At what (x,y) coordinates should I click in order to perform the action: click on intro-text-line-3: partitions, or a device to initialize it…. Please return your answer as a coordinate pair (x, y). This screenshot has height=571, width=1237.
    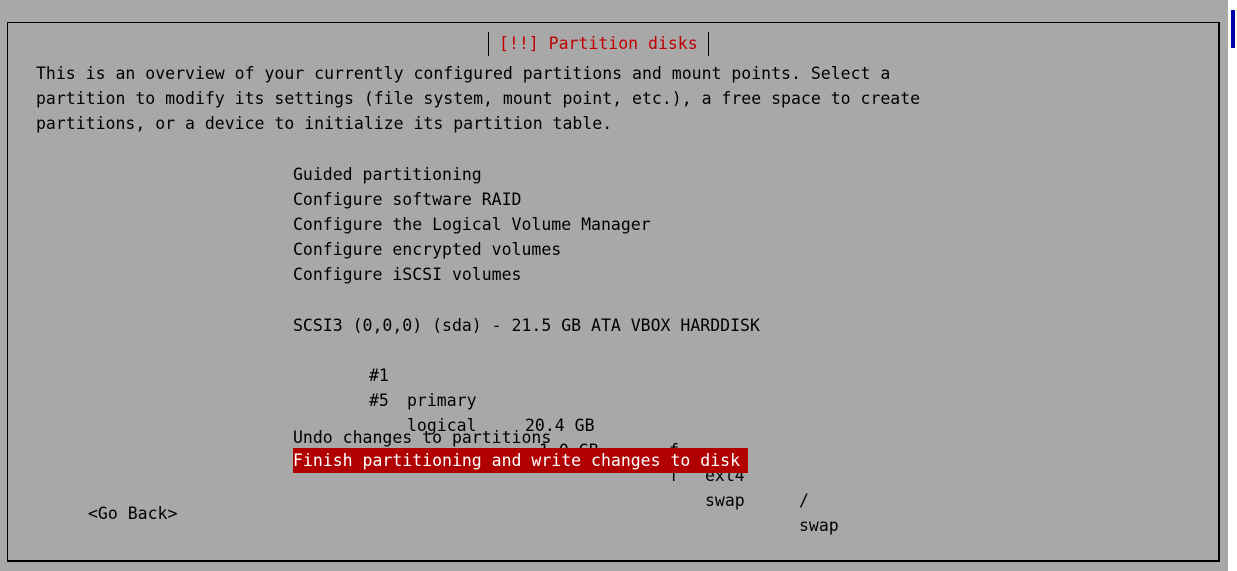
    Looking at the image, I should click on (324, 123).